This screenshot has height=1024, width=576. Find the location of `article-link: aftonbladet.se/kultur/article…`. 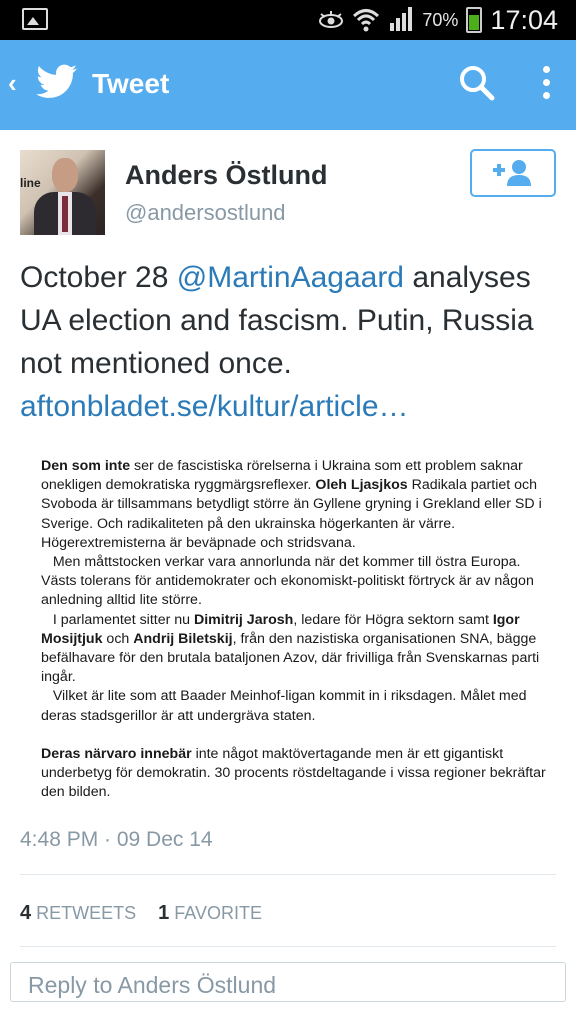

article-link: aftonbladet.se/kultur/article… is located at coordinates (214, 406).